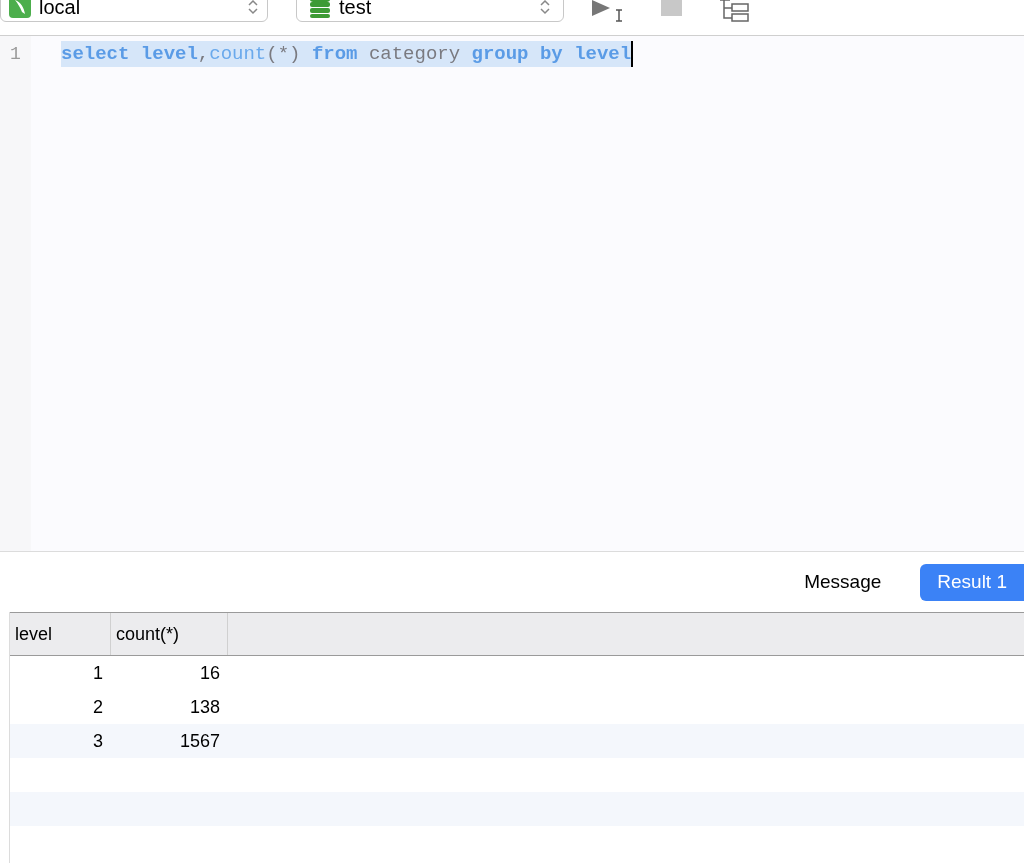 The height and width of the screenshot is (863, 1024). I want to click on connection-name: local, so click(60, 10).